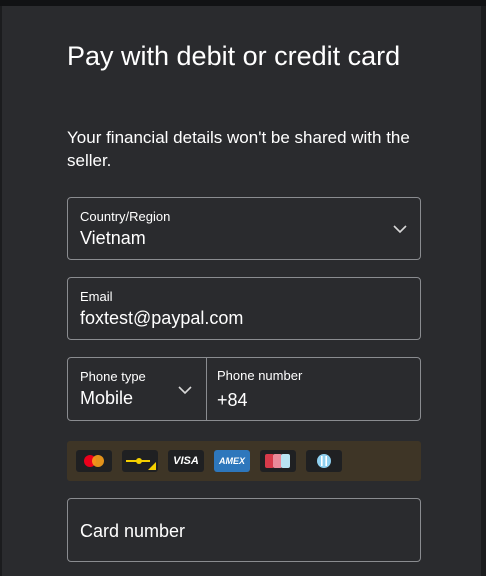 Image resolution: width=486 pixels, height=576 pixels. Describe the element at coordinates (186, 461) in the screenshot. I see `visa-icon: VISA` at that location.